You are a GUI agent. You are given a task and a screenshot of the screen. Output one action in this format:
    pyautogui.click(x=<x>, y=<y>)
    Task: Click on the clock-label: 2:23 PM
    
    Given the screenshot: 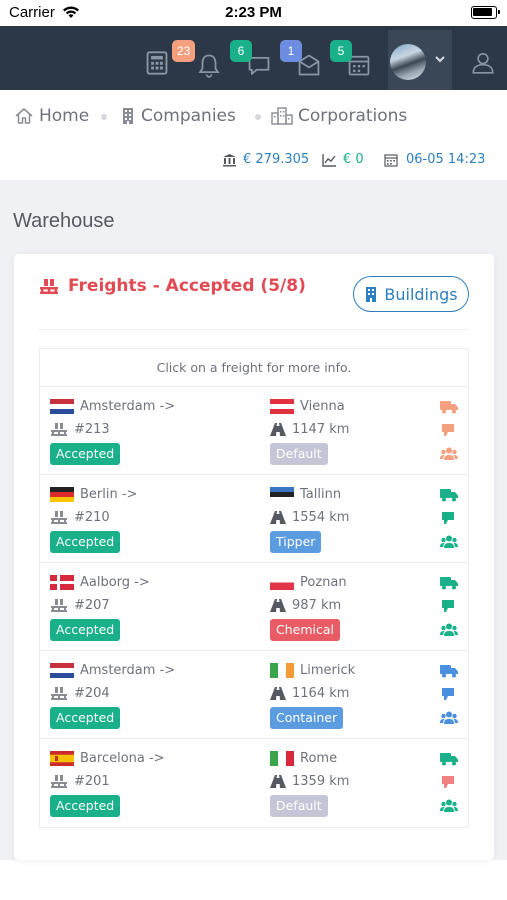 What is the action you would take?
    pyautogui.click(x=253, y=12)
    